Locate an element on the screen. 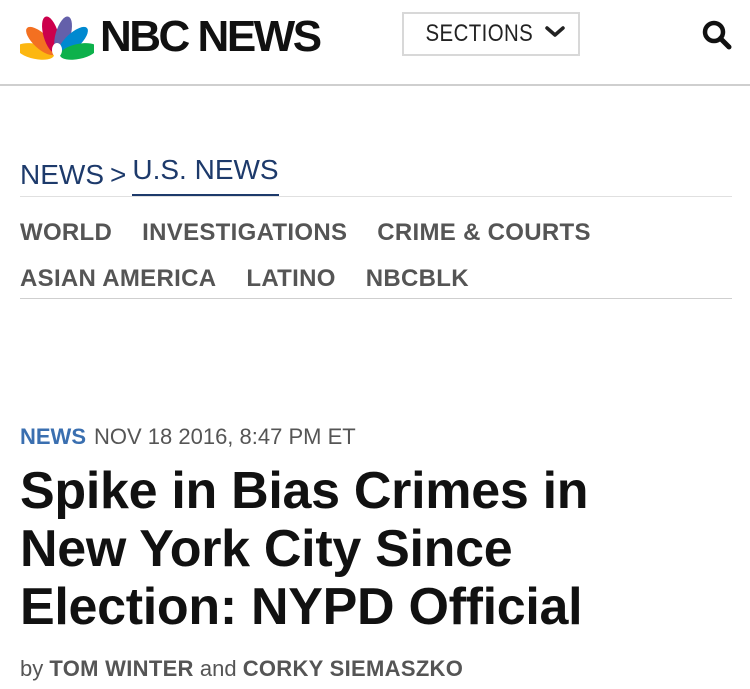  breadcrumb-us-news: U.S. NEWS is located at coordinates (205, 175).